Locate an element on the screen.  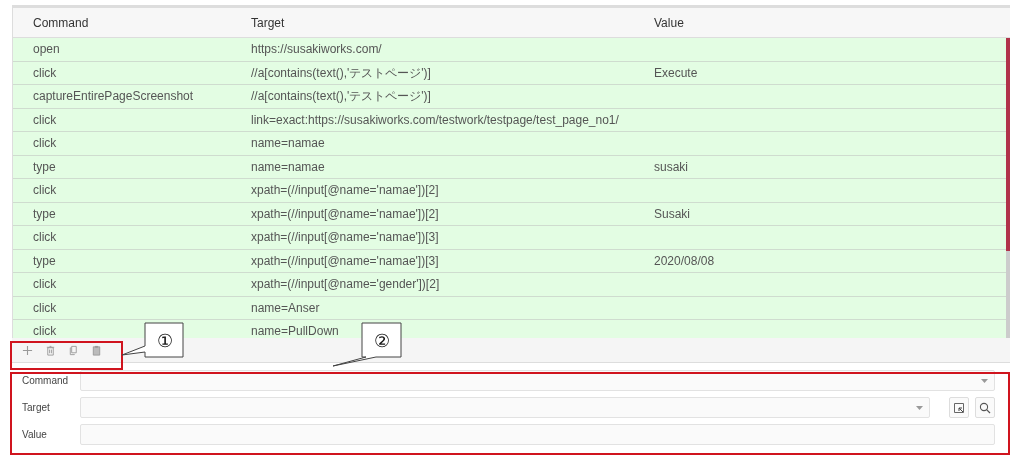
table-row: click name=namae is located at coordinates (509, 144).